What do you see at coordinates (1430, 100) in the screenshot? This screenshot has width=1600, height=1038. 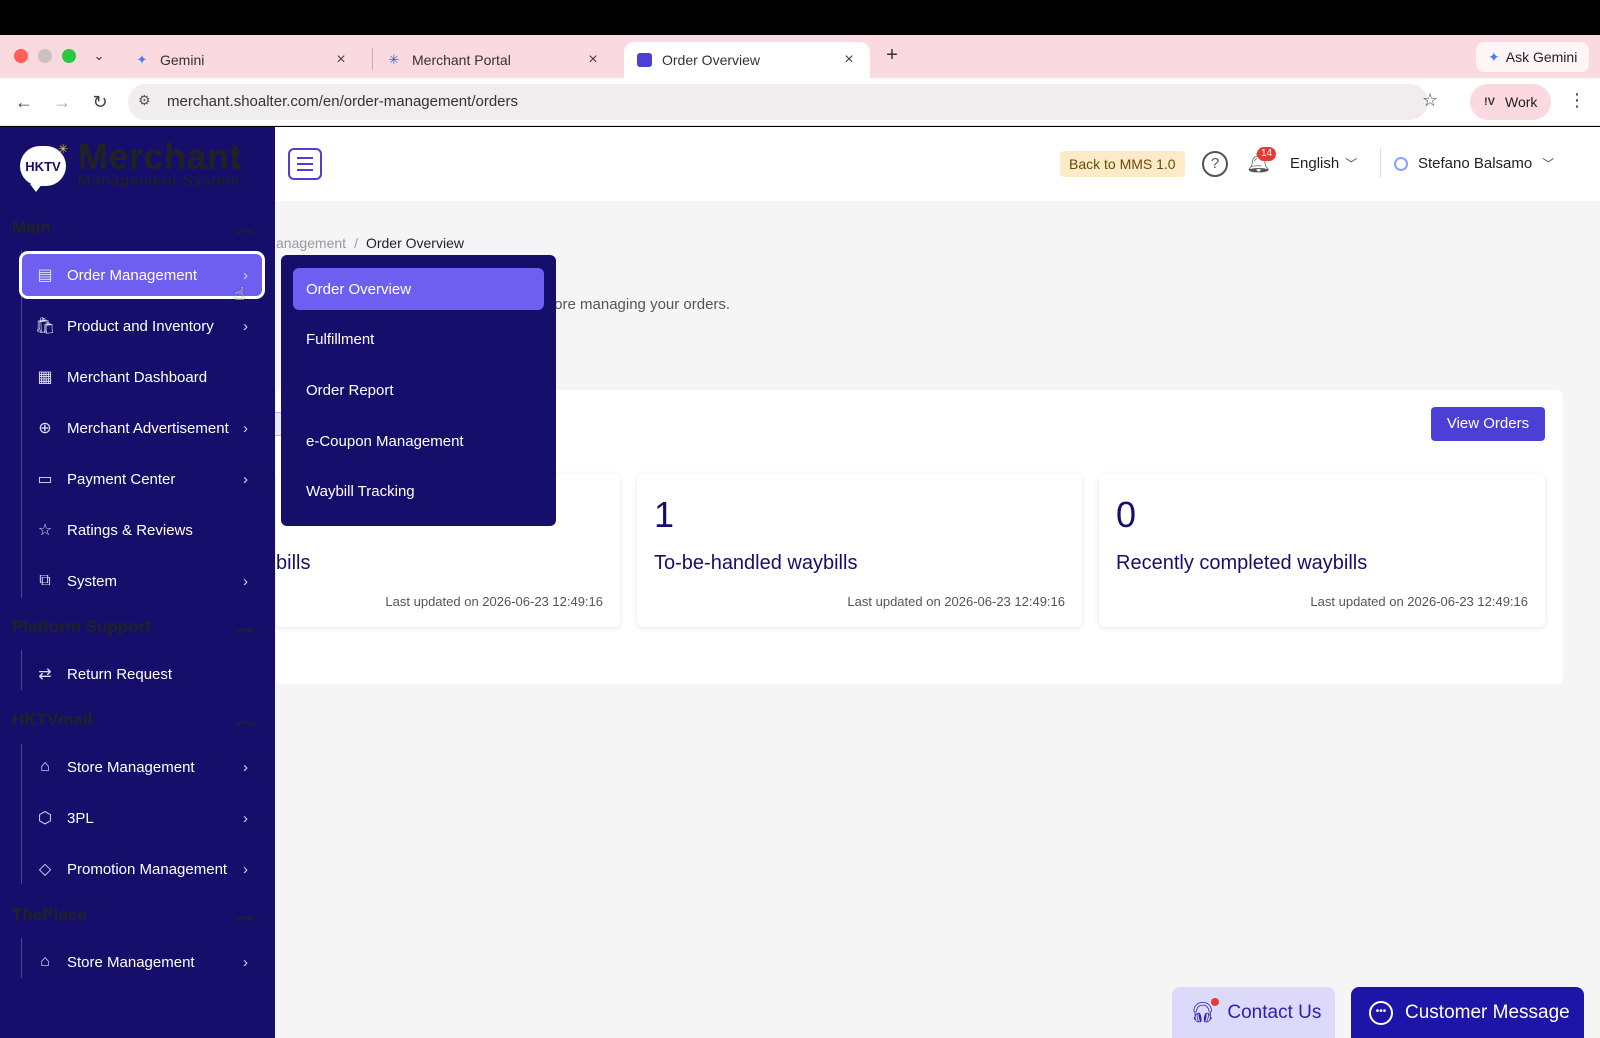 I see `bookmark-star-icon: ☆` at bounding box center [1430, 100].